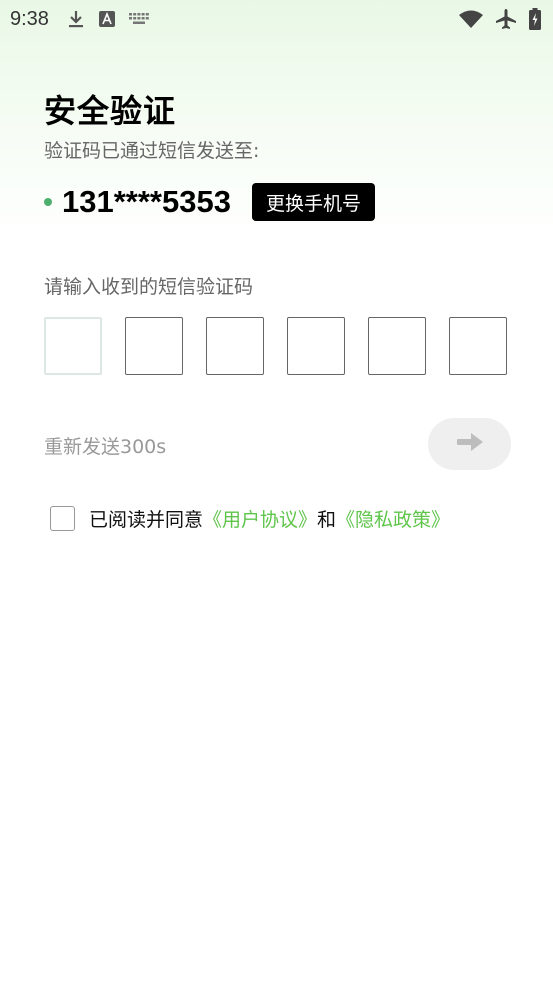 Image resolution: width=553 pixels, height=984 pixels. What do you see at coordinates (327, 520) in the screenshot?
I see `agreement-and: 和` at bounding box center [327, 520].